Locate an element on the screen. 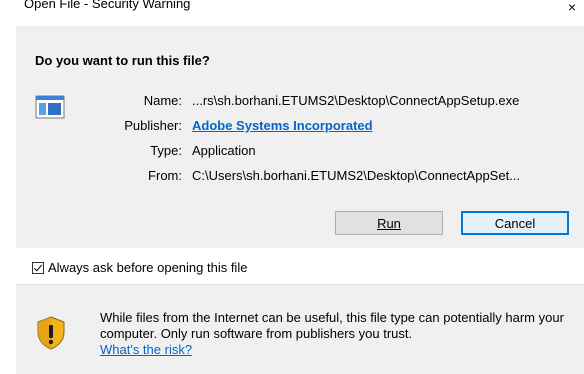 The image size is (584, 374). publisher-label: Publisher: is located at coordinates (153, 125).